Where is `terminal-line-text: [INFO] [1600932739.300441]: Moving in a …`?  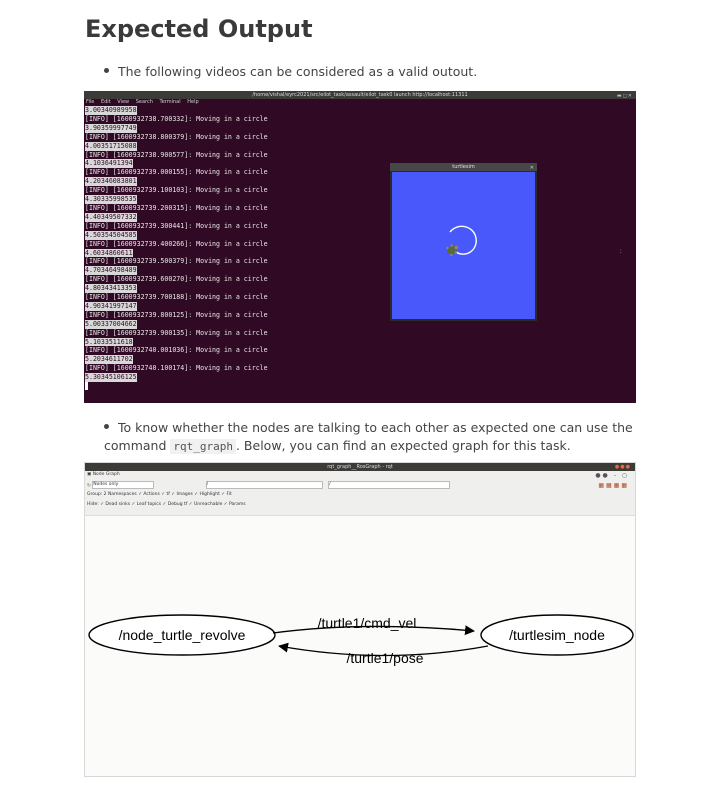 terminal-line-text: [INFO] [1600932739.300441]: Moving in a … is located at coordinates (176, 225).